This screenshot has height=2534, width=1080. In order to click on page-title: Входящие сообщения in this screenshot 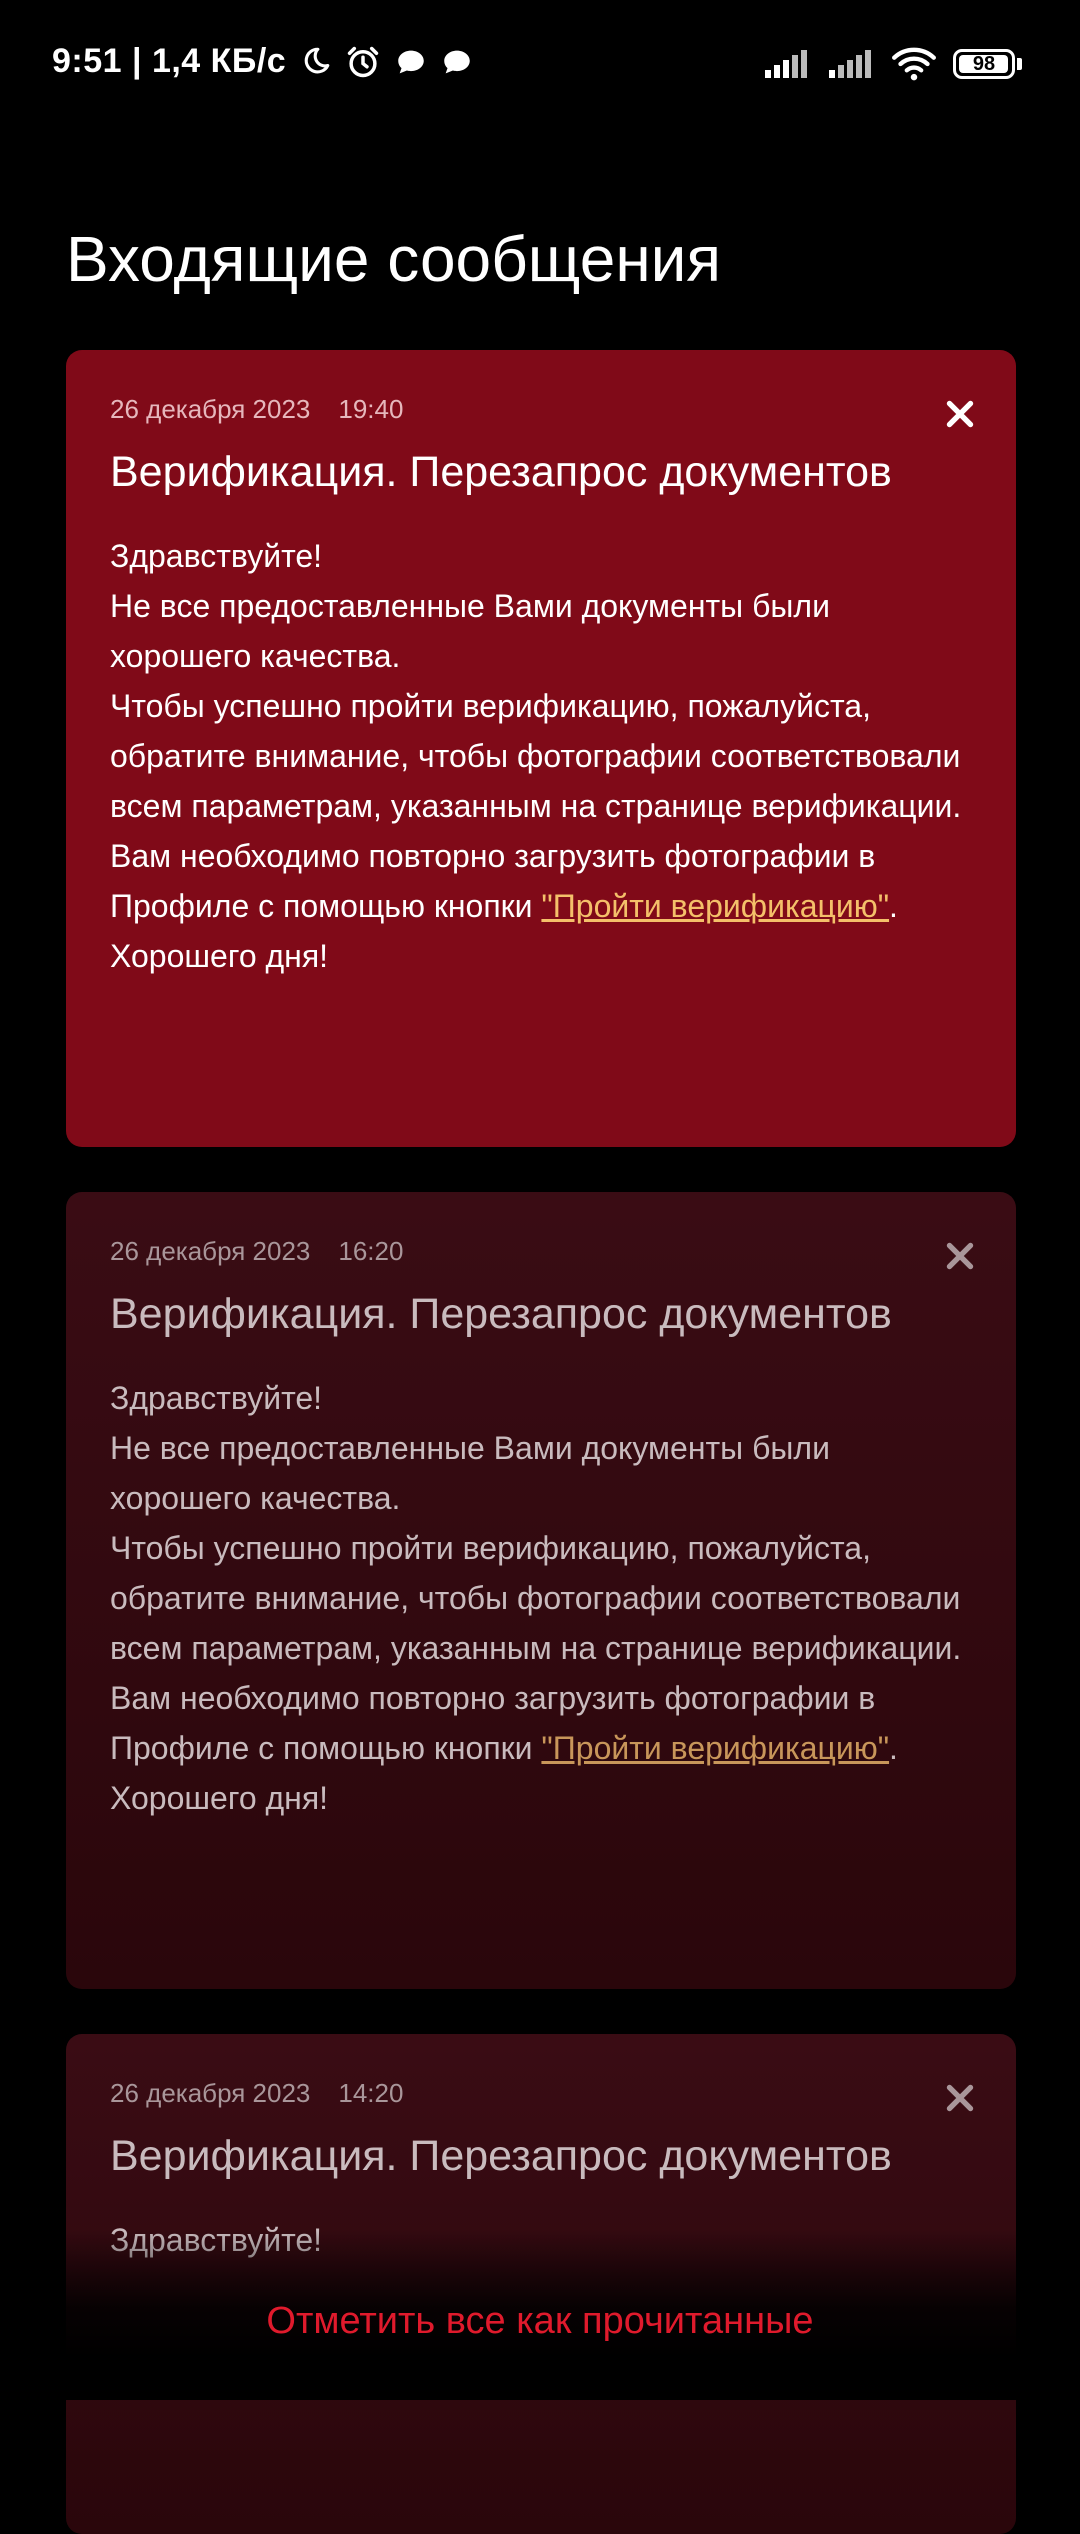, I will do `click(394, 259)`.